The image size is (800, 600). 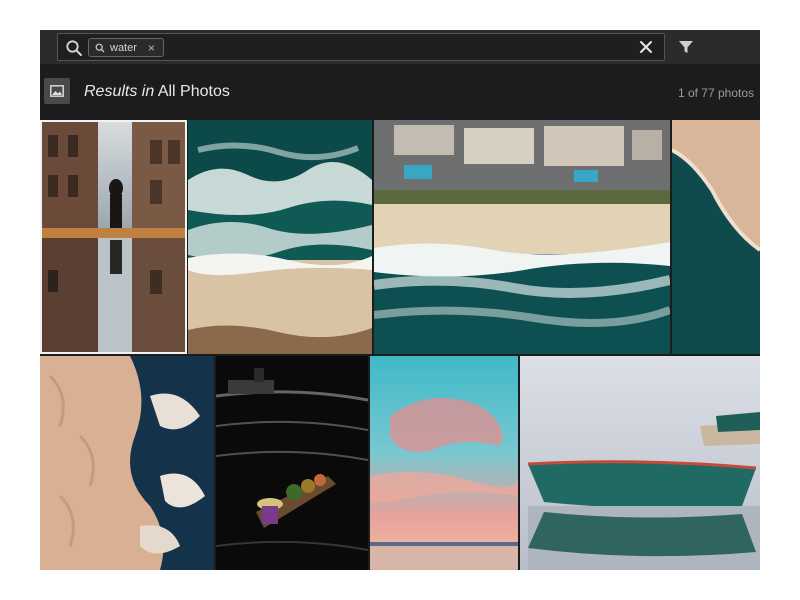 I want to click on aerial-waves-photo, so click(x=280, y=237).